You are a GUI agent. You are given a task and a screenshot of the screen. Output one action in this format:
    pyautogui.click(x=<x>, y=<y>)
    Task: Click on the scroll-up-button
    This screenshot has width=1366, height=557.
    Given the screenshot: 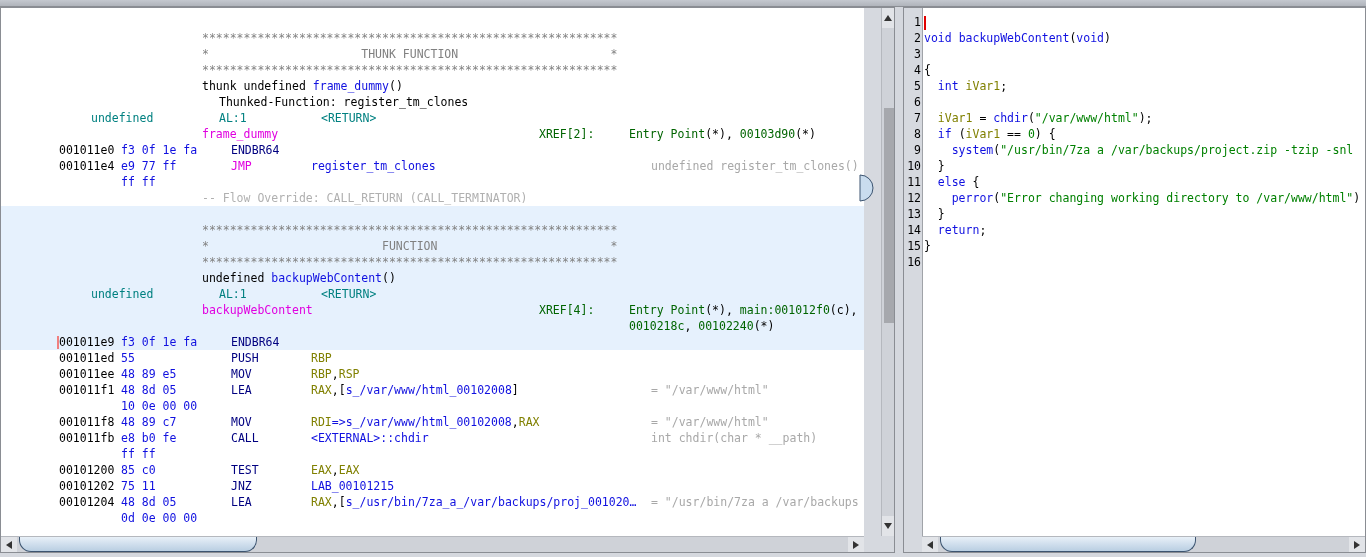 What is the action you would take?
    pyautogui.click(x=888, y=18)
    